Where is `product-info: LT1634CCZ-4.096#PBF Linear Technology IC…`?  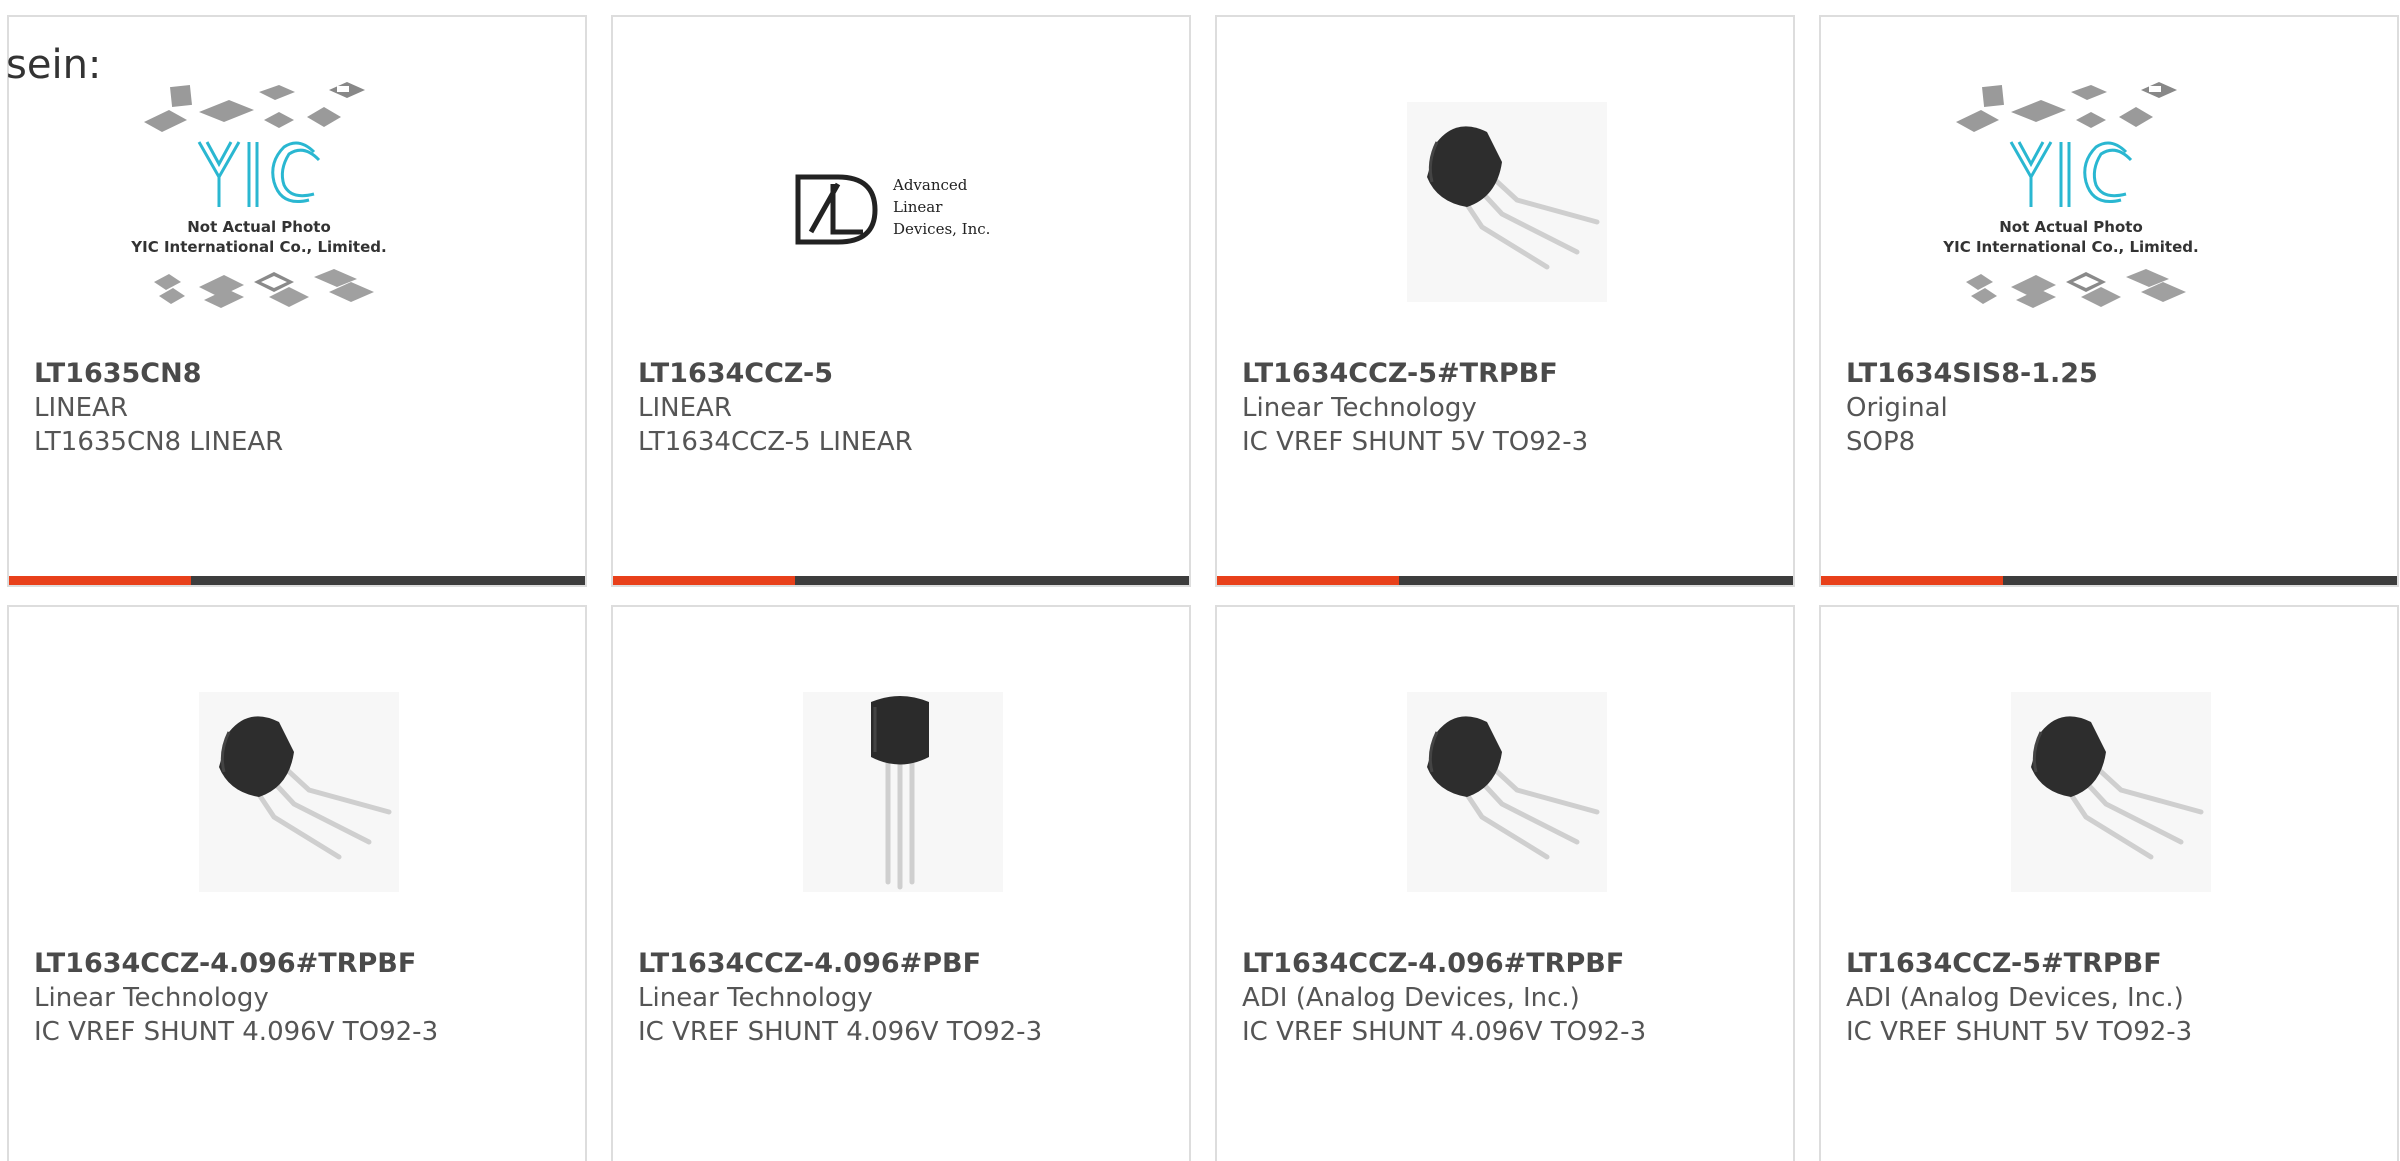 product-info: LT1634CCZ-4.096#PBF Linear Technology IC… is located at coordinates (903, 998).